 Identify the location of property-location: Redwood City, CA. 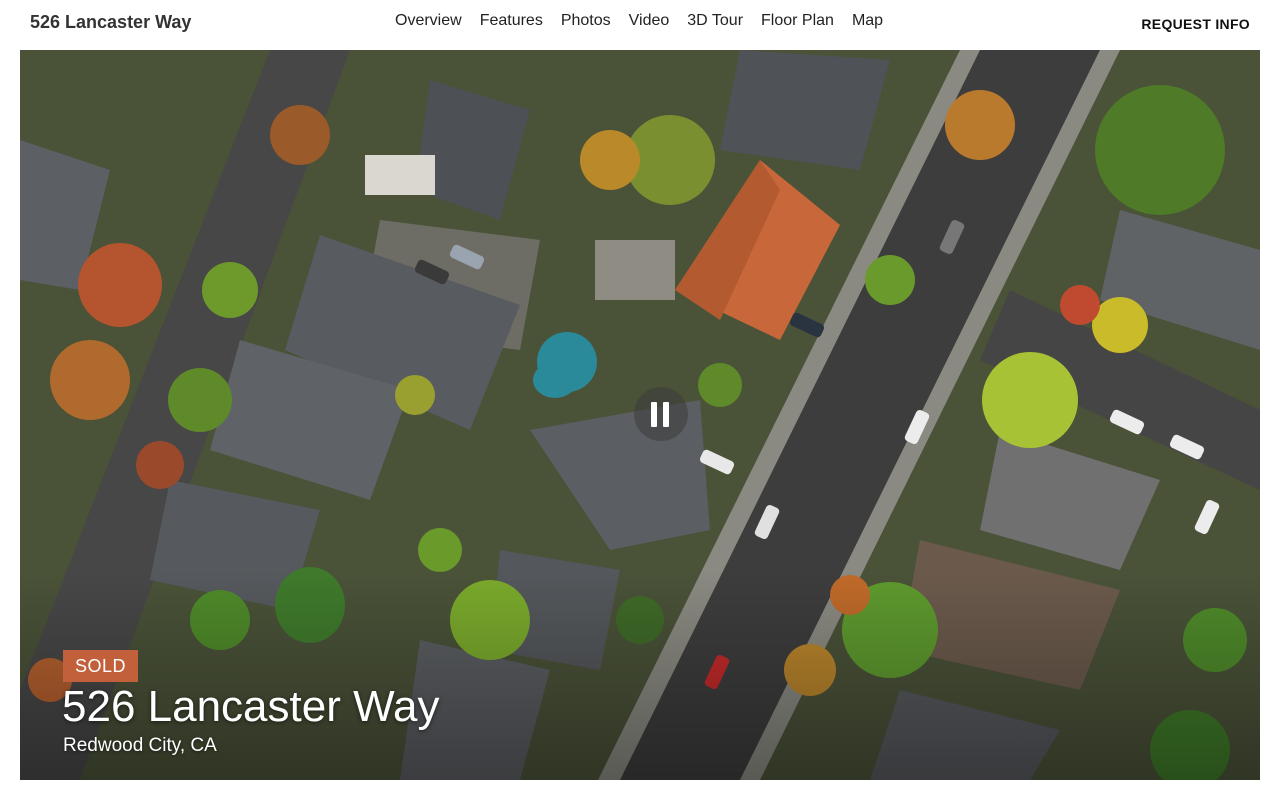
(140, 745).